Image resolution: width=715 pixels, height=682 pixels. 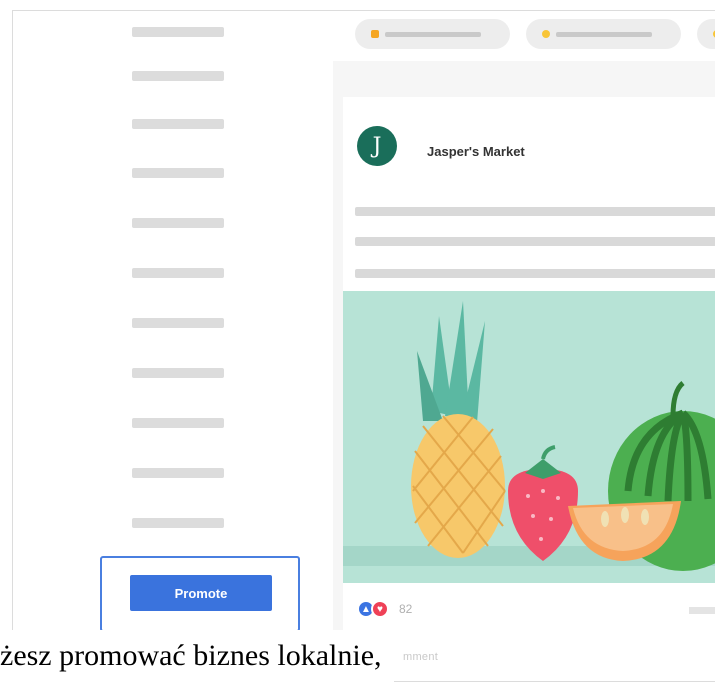 I want to click on promote-button: Promote, so click(x=201, y=593).